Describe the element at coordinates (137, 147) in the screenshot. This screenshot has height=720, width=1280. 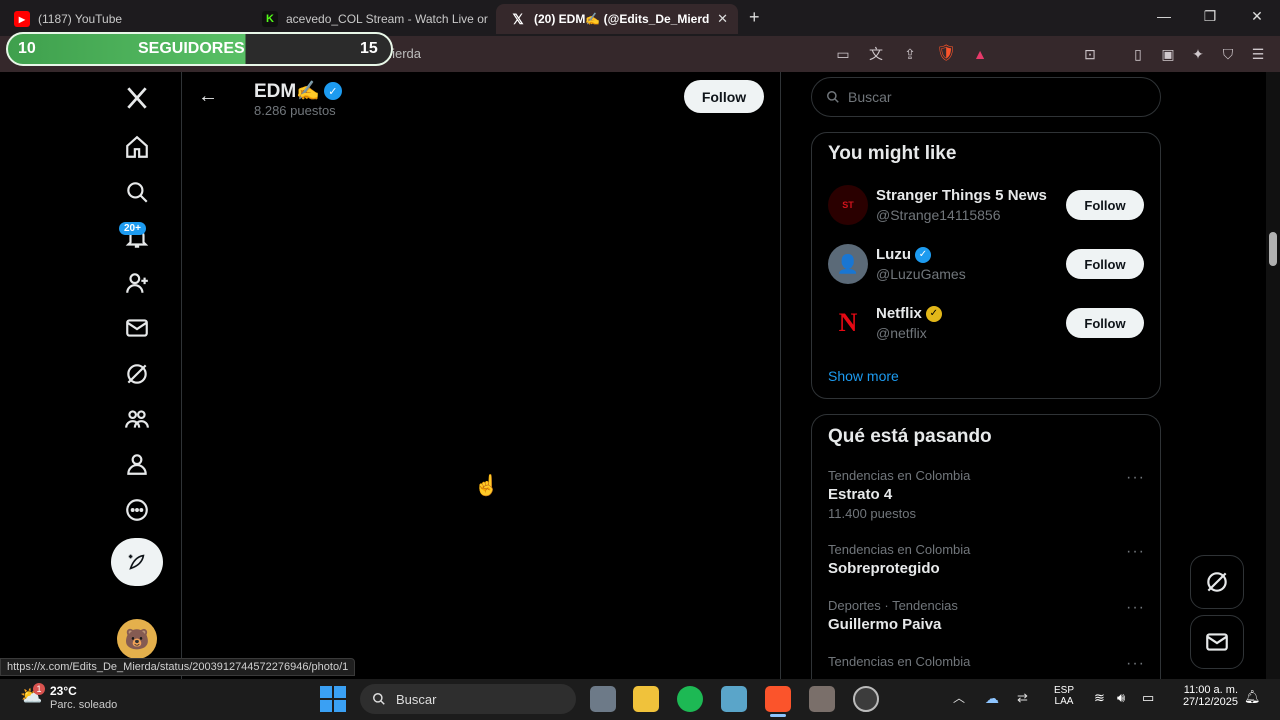
I see `home-icon` at that location.